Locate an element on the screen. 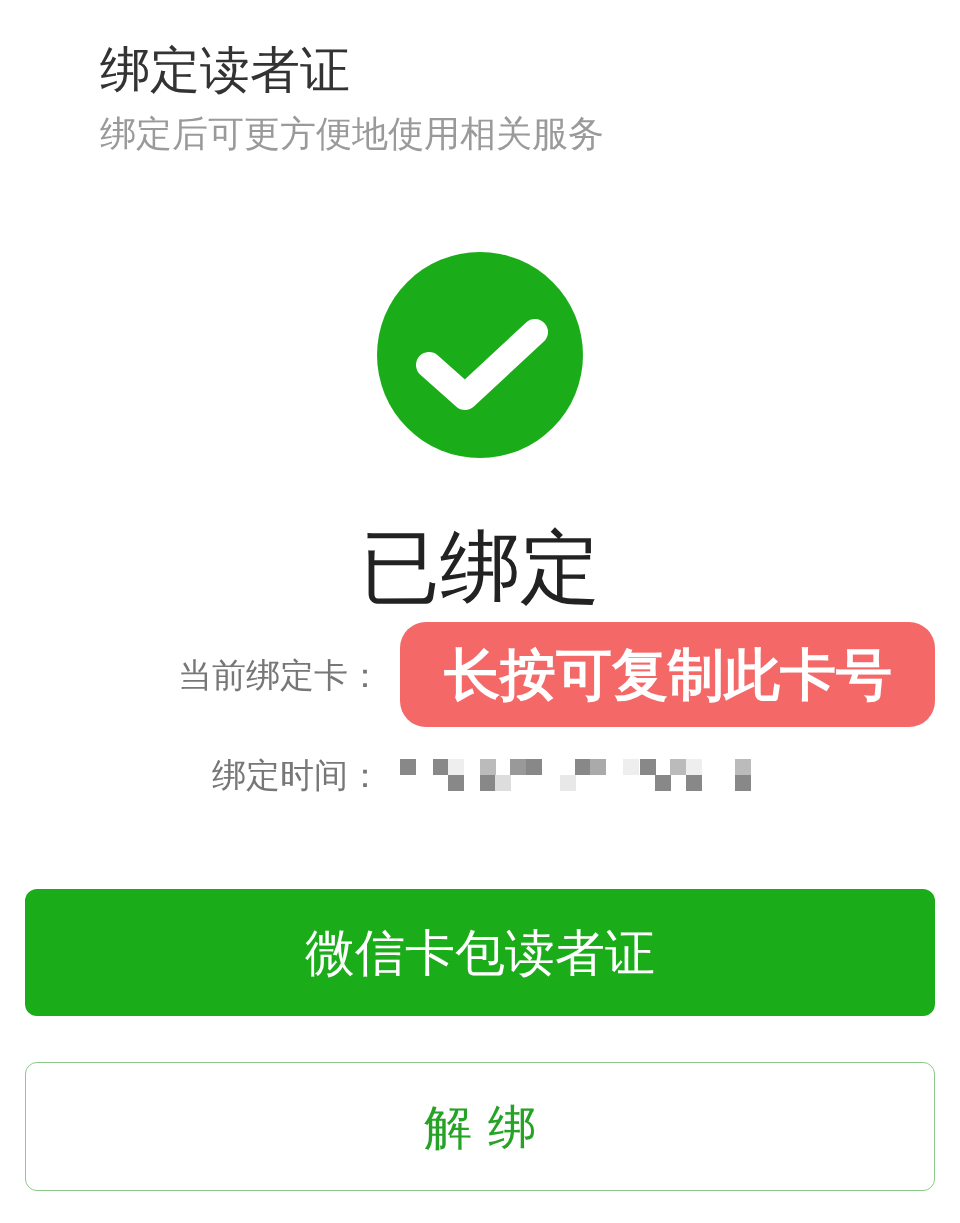  wechat-card-button: 微信卡包读者证 is located at coordinates (480, 952).